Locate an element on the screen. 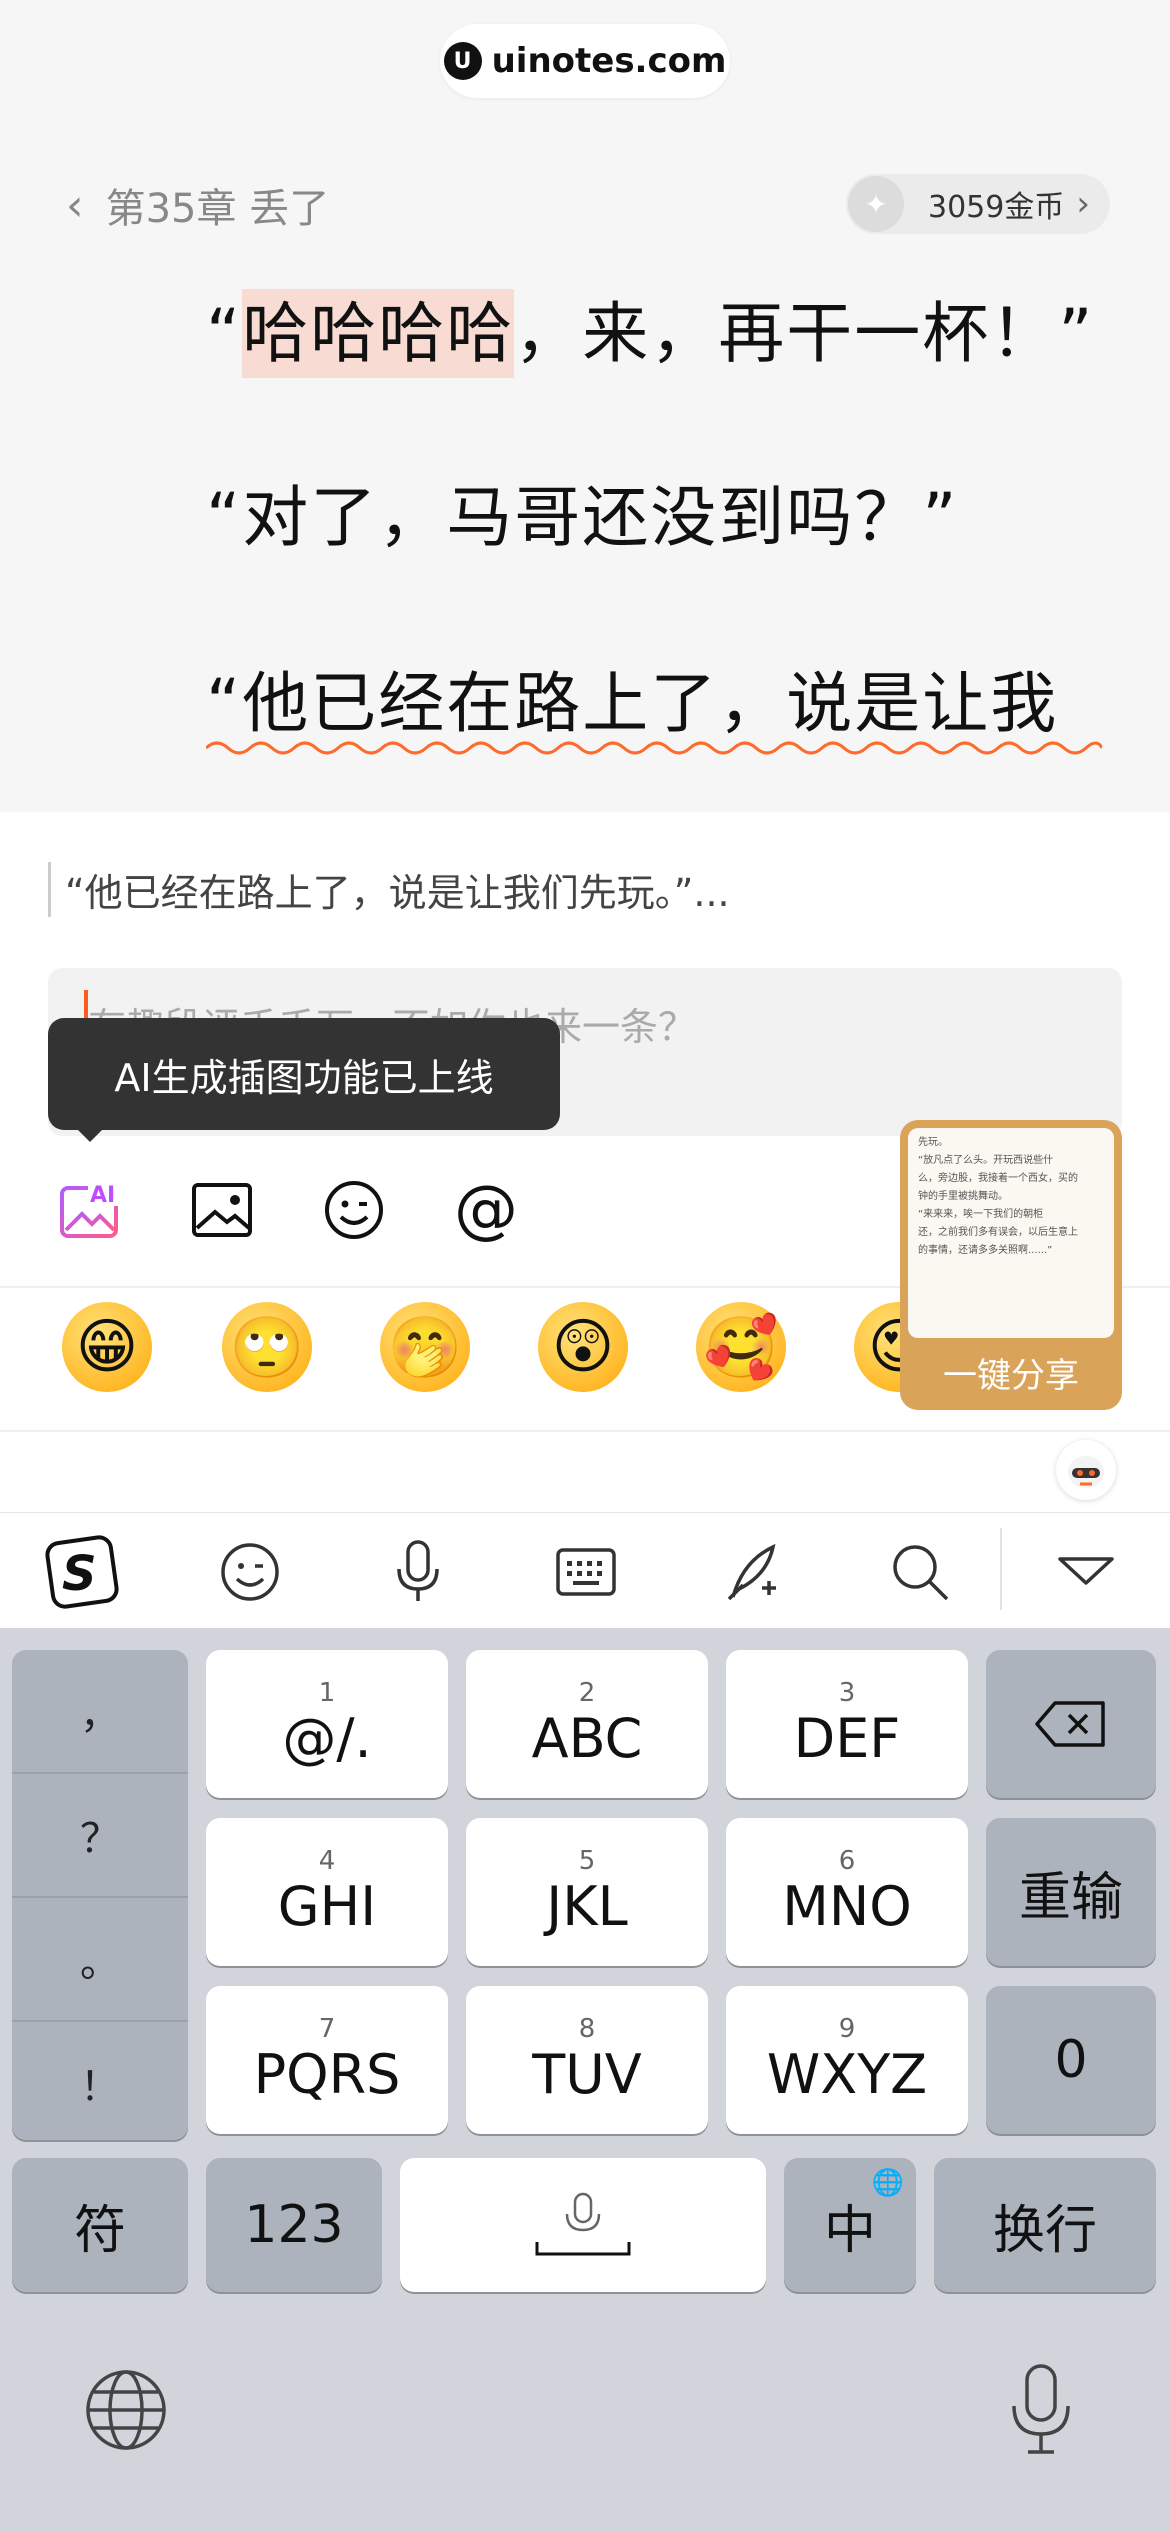 The height and width of the screenshot is (2532, 1170). key-7: 7 PQRS is located at coordinates (327, 2060).